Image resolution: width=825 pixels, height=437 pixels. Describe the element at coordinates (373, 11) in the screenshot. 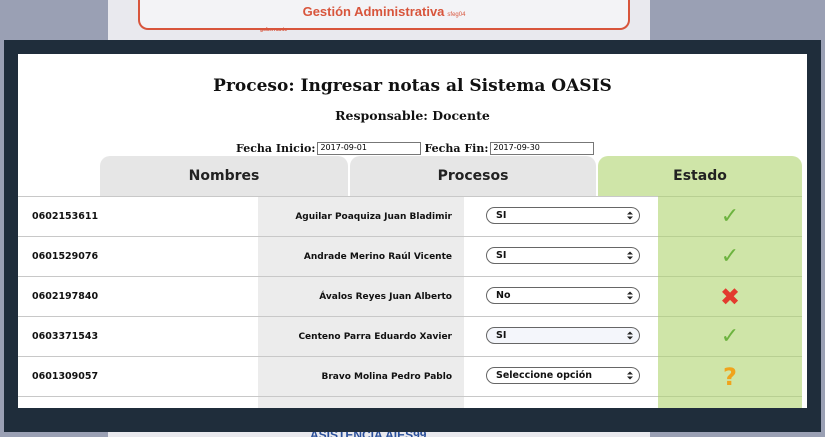

I see `background-header-title: Gestión Administrativa` at that location.